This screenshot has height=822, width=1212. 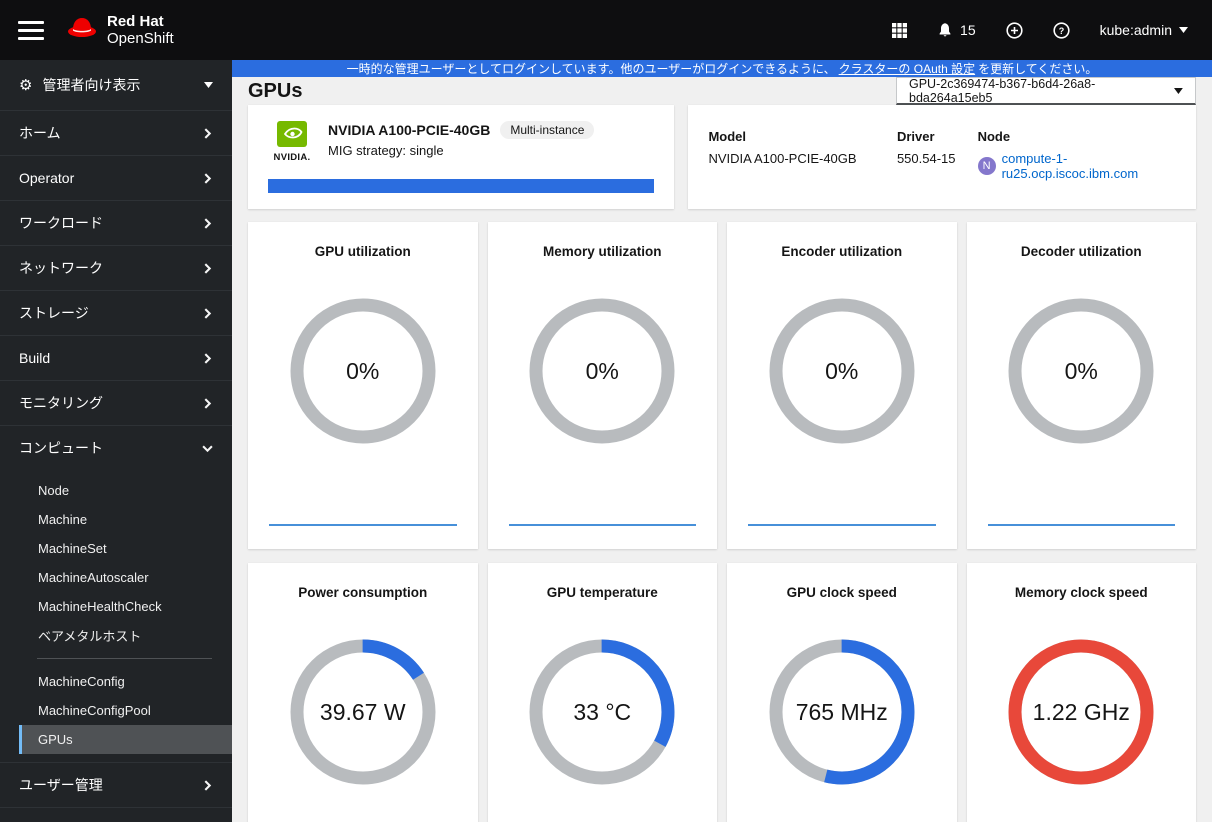 I want to click on gauge-card-encoder-utilization: Encoder utilization 0%, so click(x=842, y=385).